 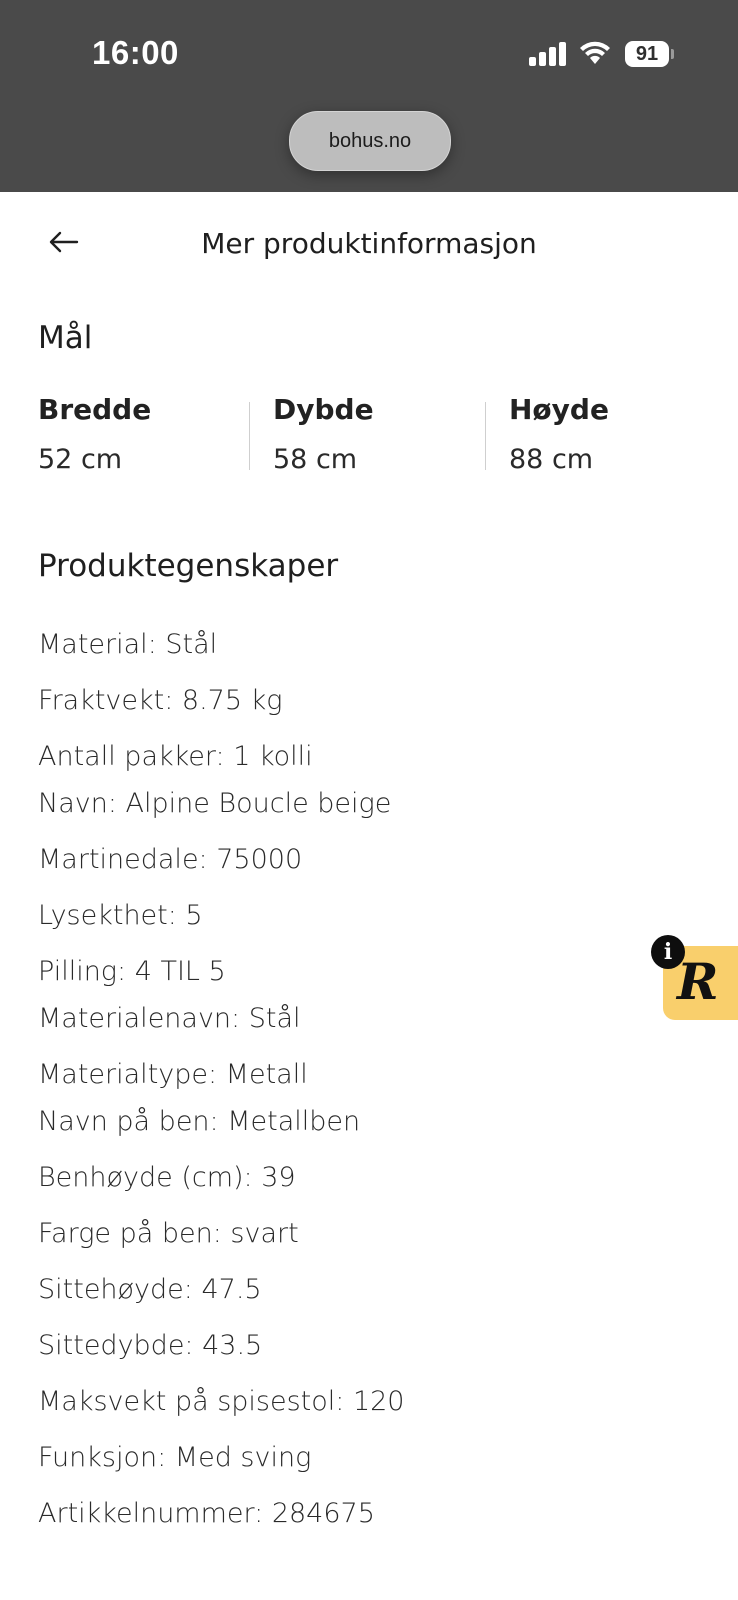 What do you see at coordinates (199, 1121) in the screenshot?
I see `property-item: Navn på ben: Metallben` at bounding box center [199, 1121].